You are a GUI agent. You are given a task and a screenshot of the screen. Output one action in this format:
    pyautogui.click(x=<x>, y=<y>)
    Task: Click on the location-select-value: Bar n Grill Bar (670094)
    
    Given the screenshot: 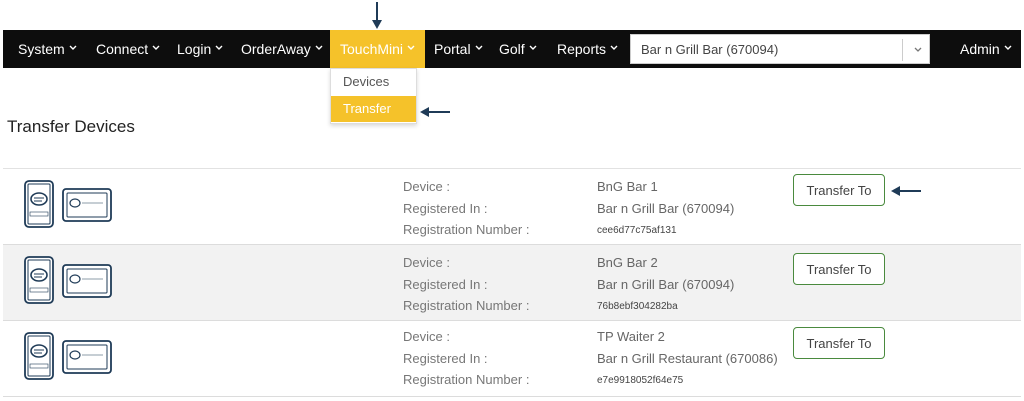 What is the action you would take?
    pyautogui.click(x=710, y=49)
    